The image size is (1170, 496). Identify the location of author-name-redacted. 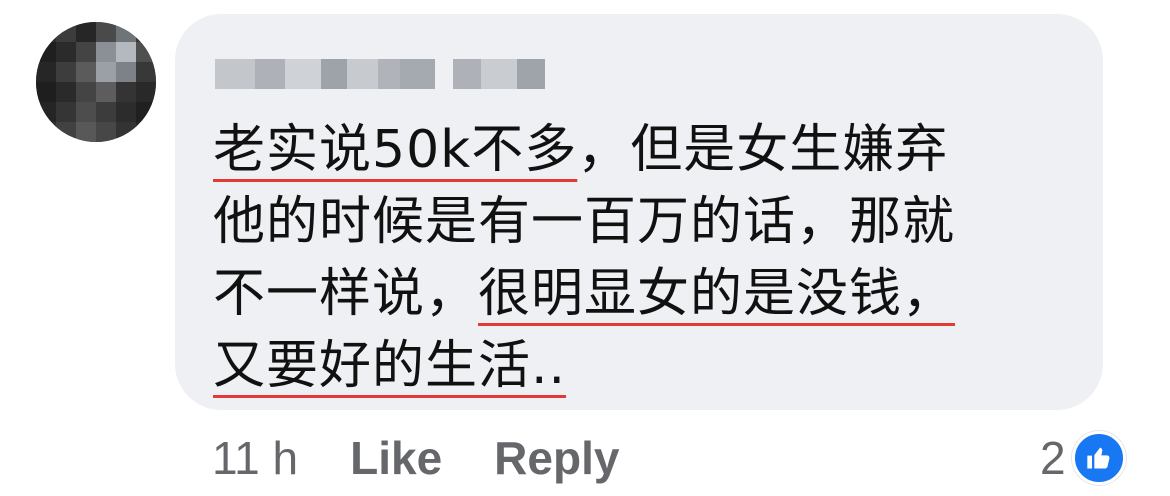
(380, 74).